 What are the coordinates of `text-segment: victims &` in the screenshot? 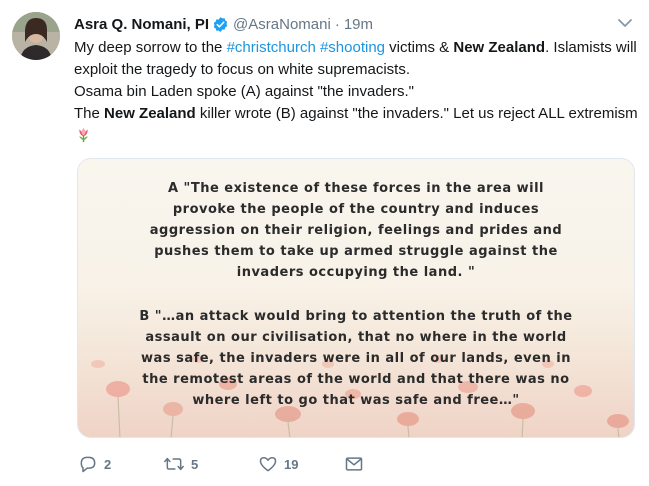 It's located at (419, 47).